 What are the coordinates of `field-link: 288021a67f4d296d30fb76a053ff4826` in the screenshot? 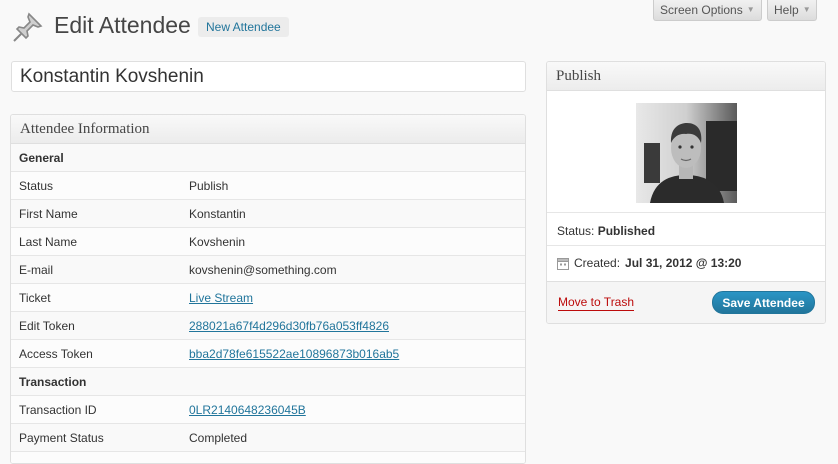 It's located at (289, 326).